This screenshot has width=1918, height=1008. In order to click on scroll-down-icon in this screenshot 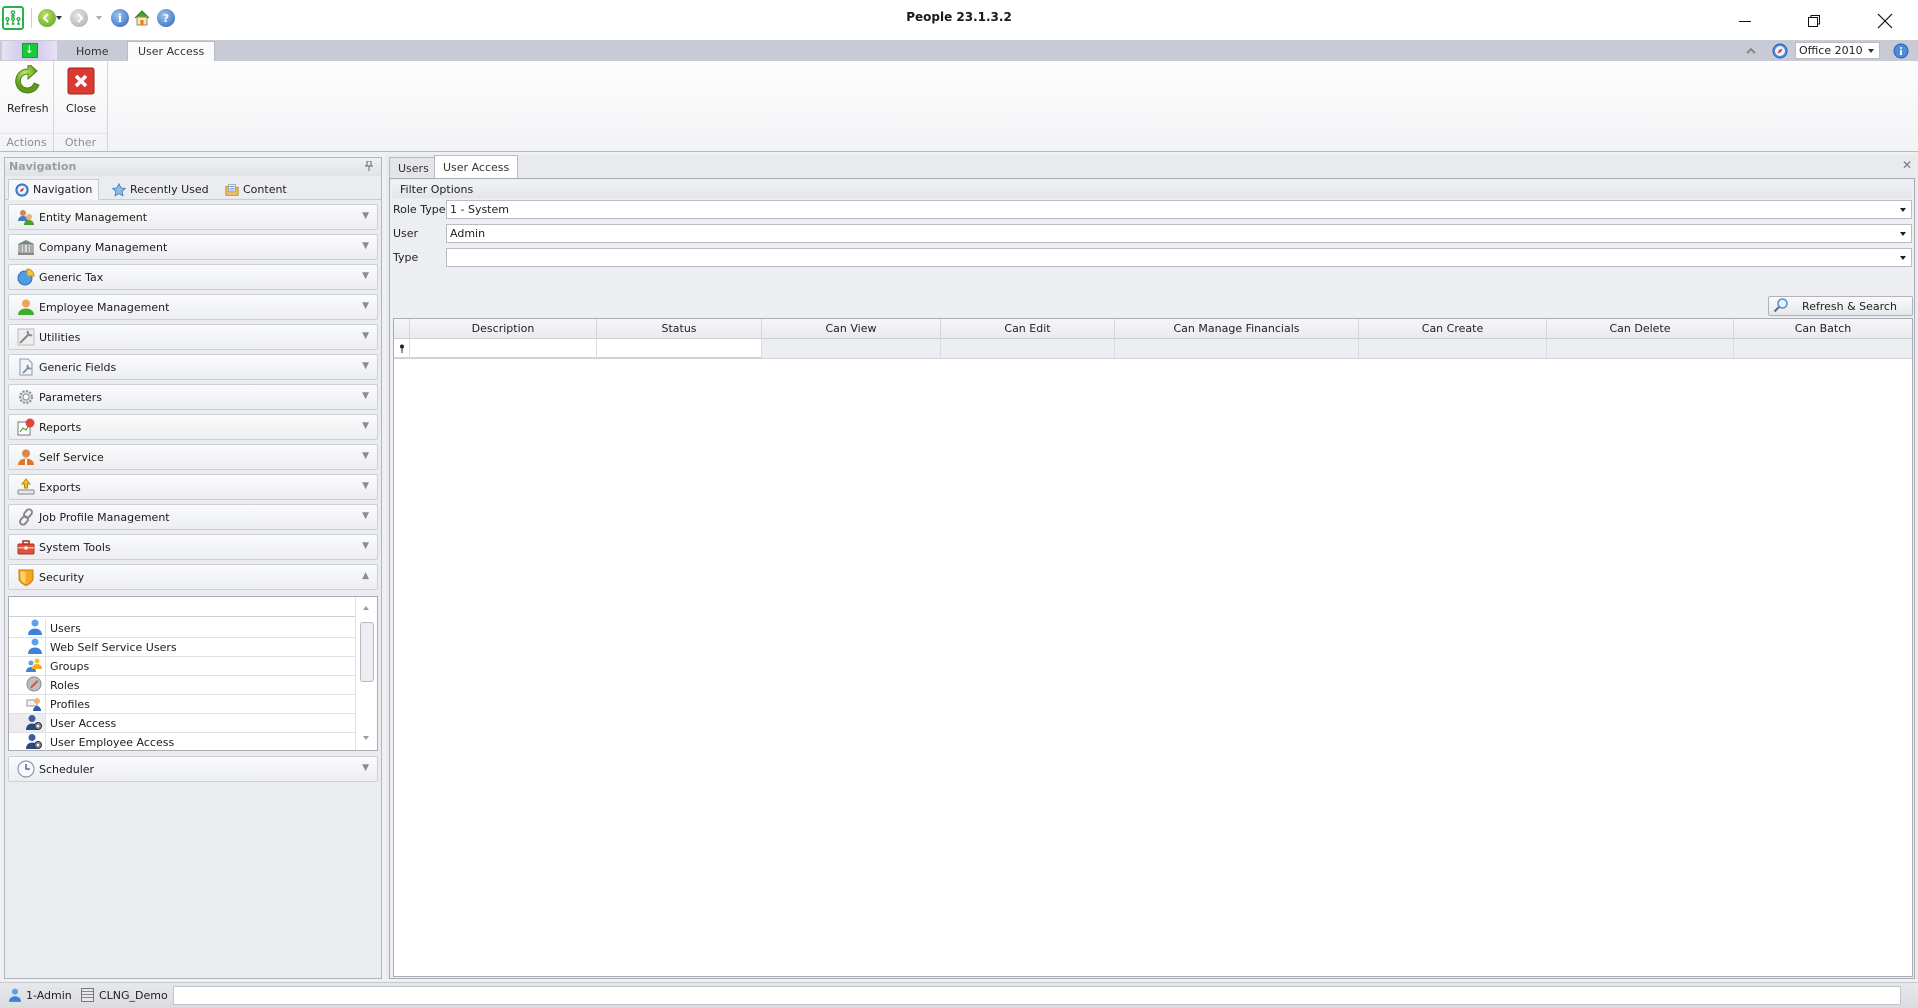, I will do `click(366, 738)`.